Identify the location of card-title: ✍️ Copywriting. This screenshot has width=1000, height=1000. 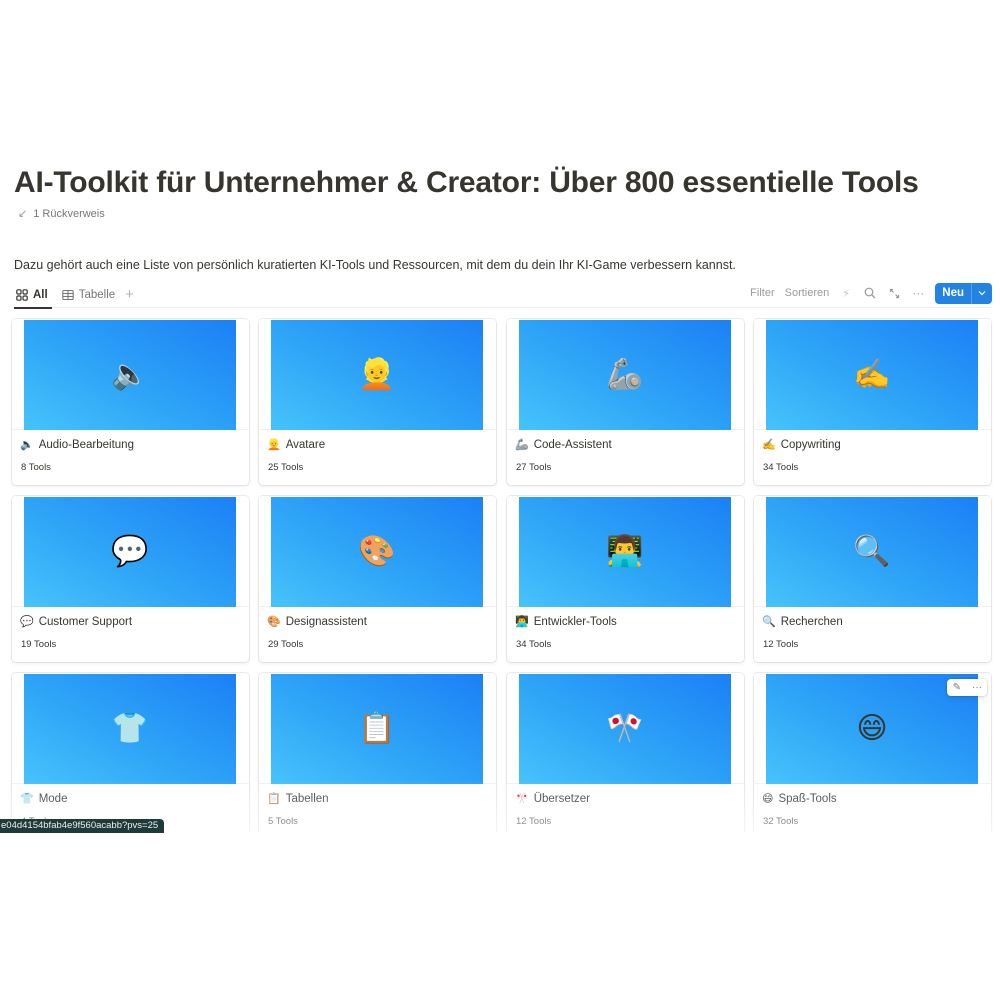
(801, 445).